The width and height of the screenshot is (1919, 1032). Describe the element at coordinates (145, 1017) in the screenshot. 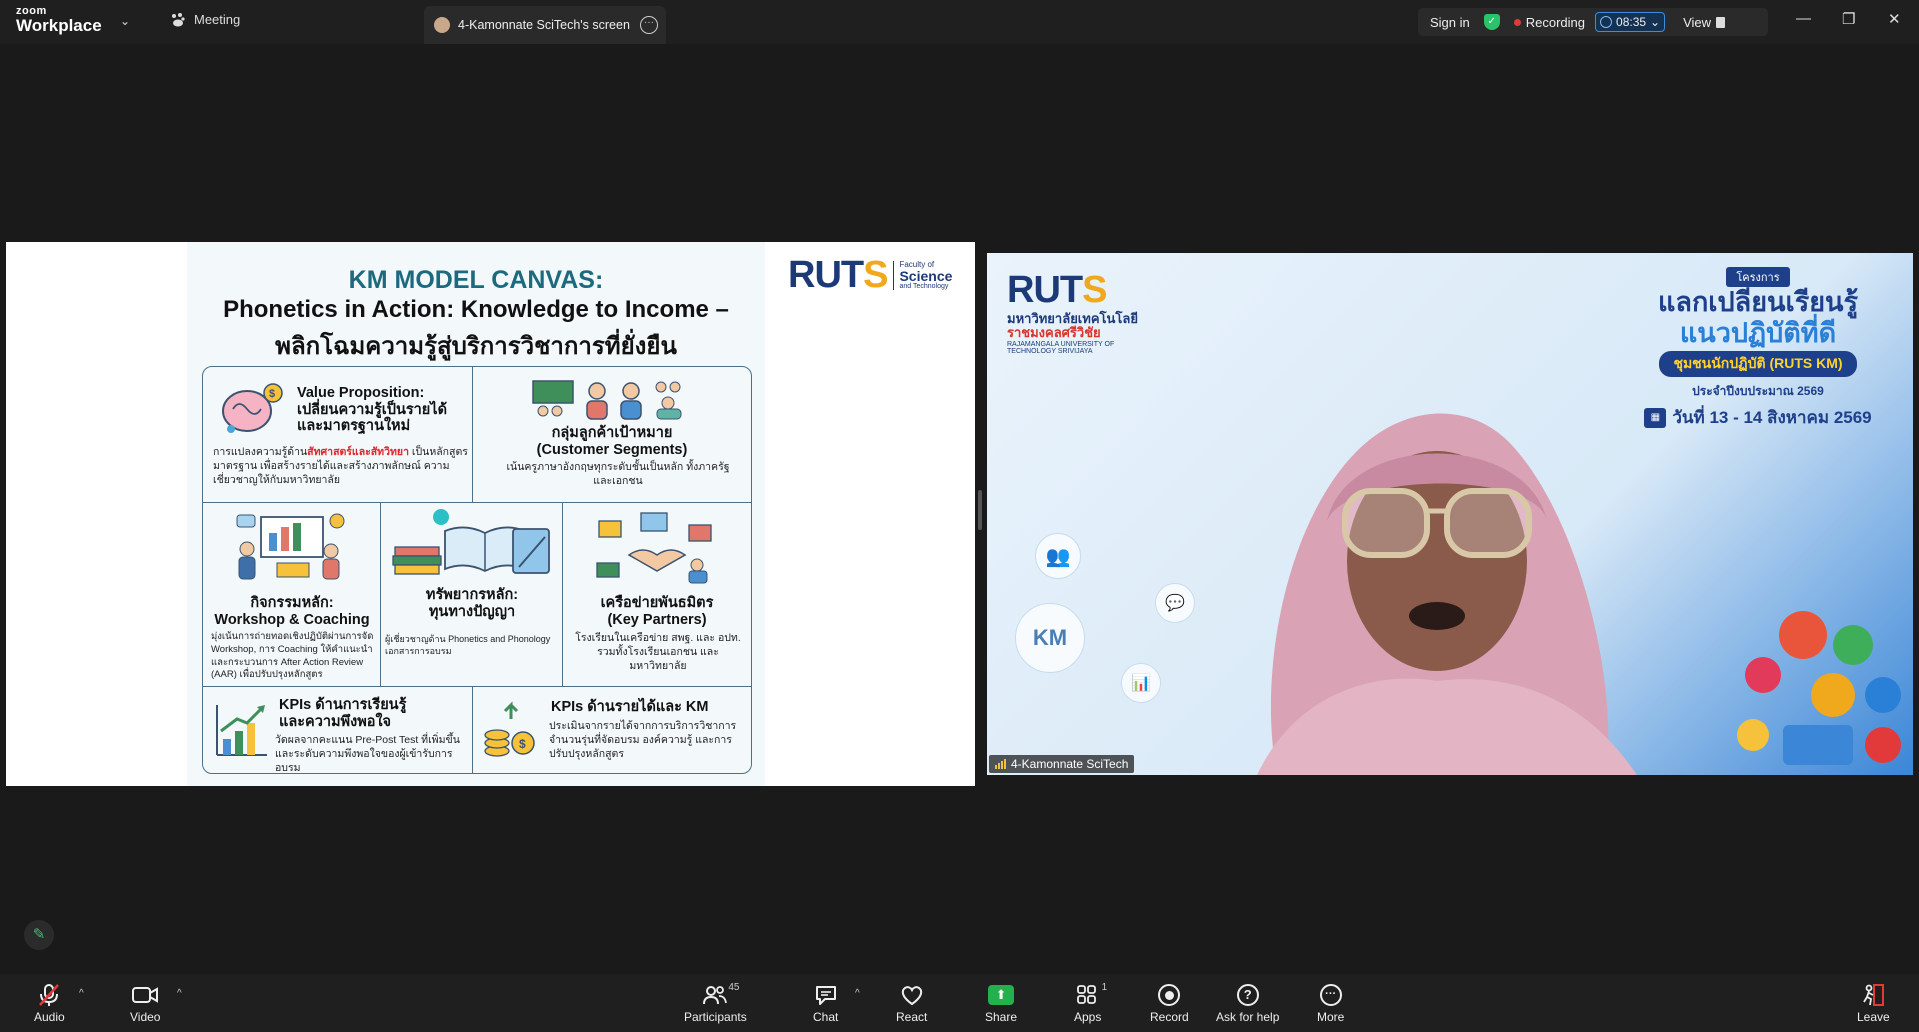

I see `video-label: Video` at that location.